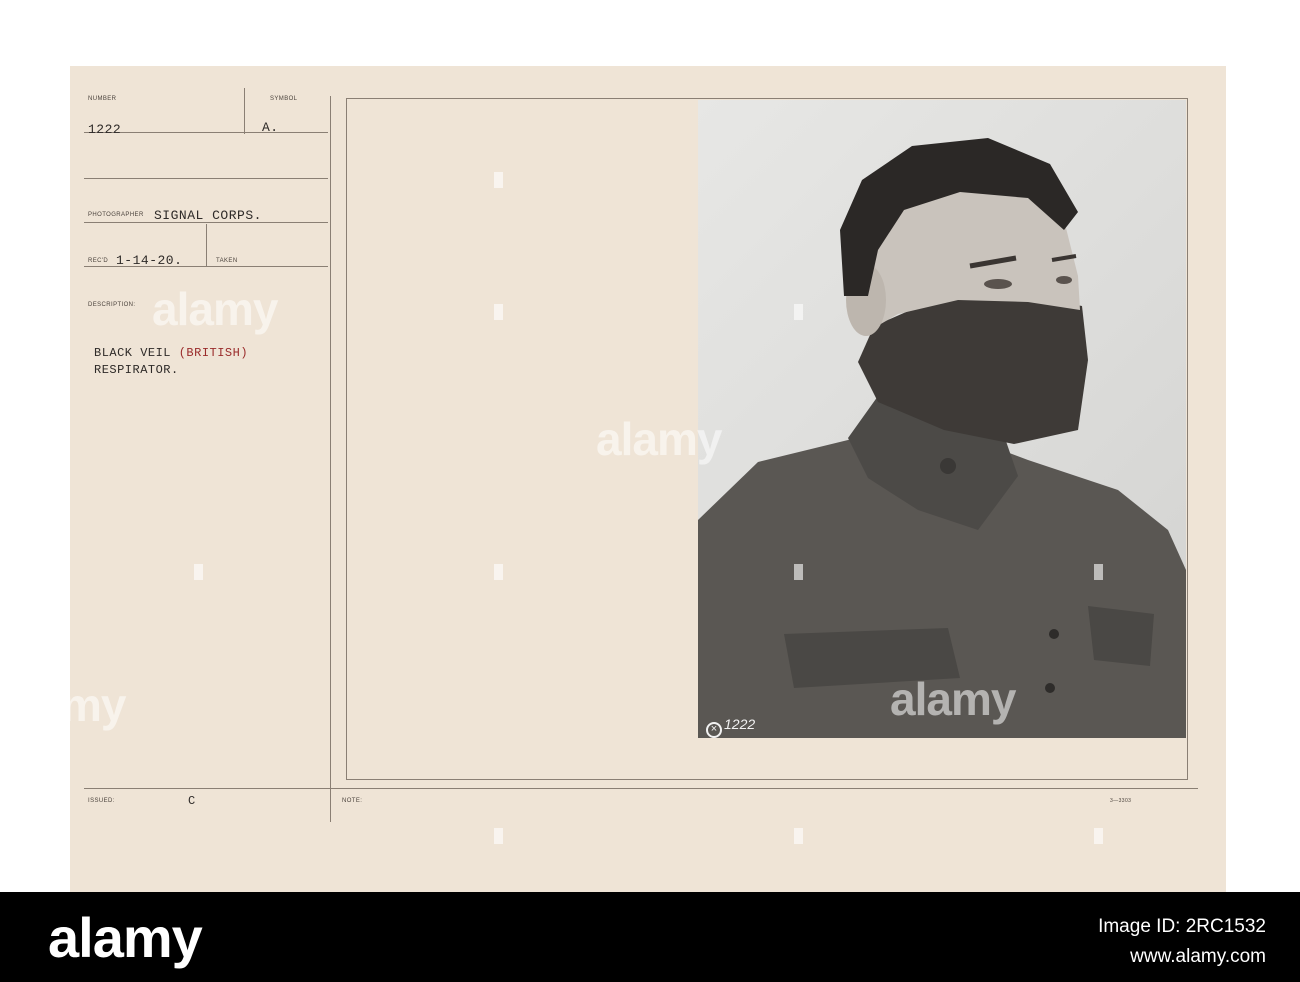 This screenshot has height=982, width=1300. I want to click on recd-value: 1-14-20., so click(149, 260).